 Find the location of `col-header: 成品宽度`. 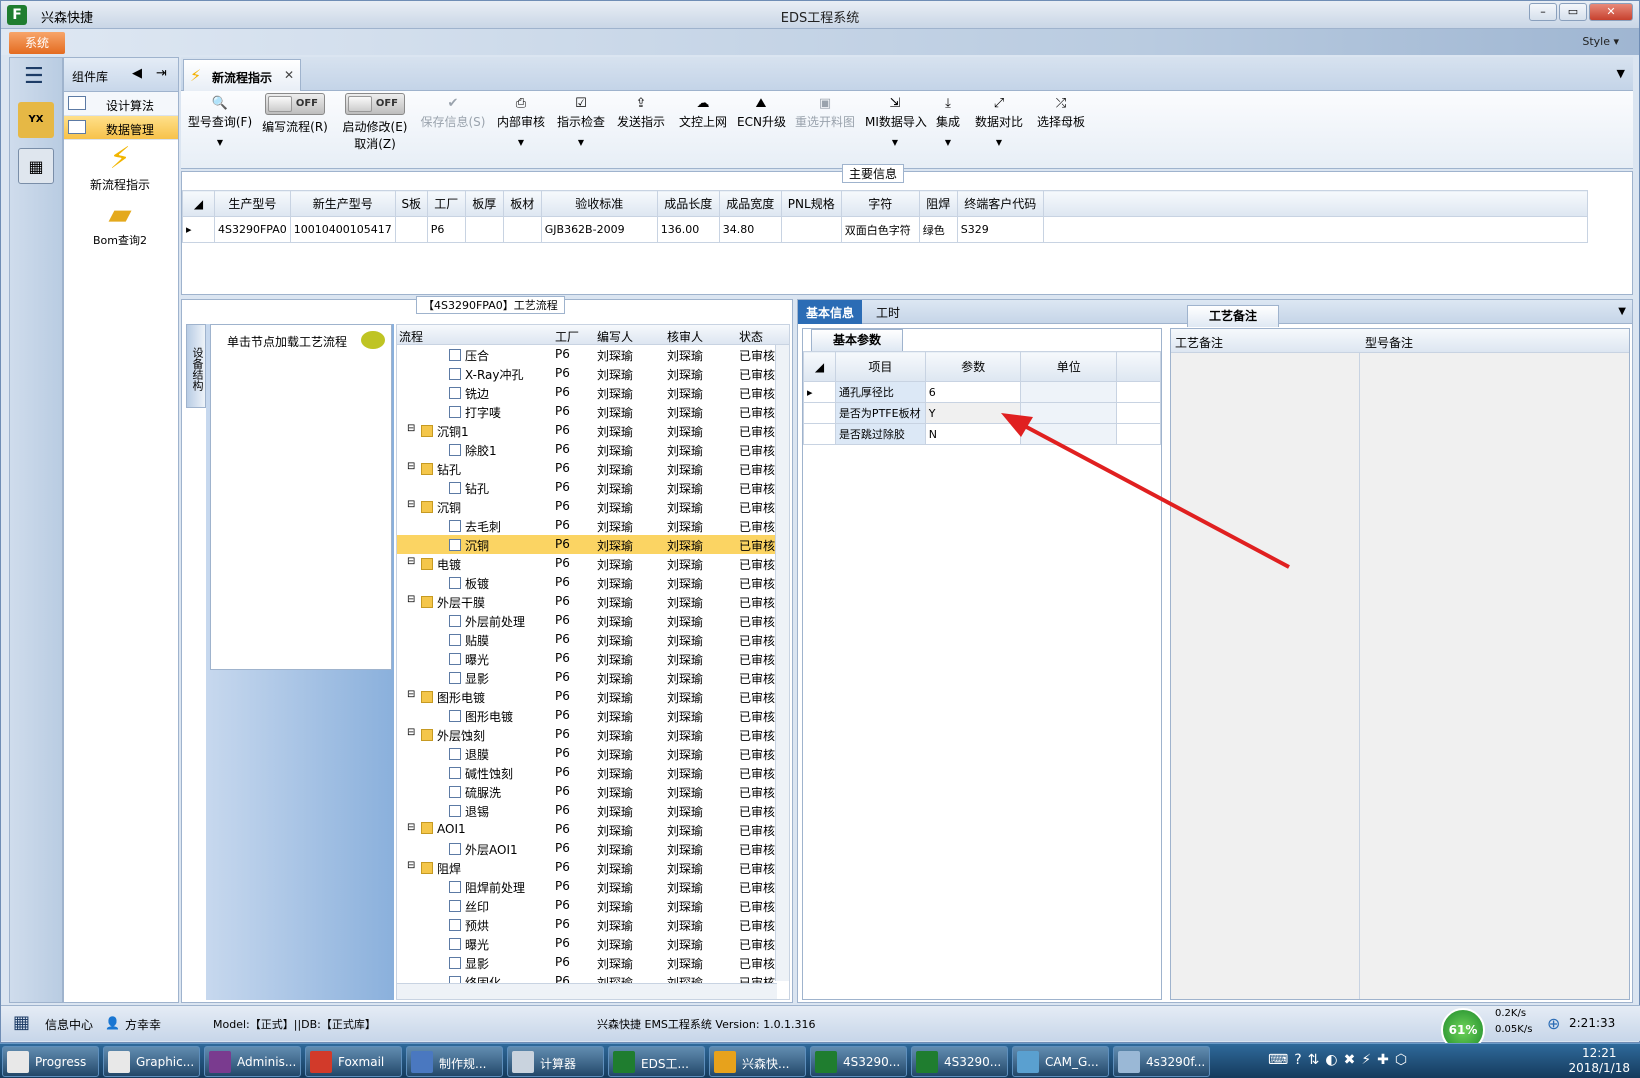

col-header: 成品宽度 is located at coordinates (750, 203).